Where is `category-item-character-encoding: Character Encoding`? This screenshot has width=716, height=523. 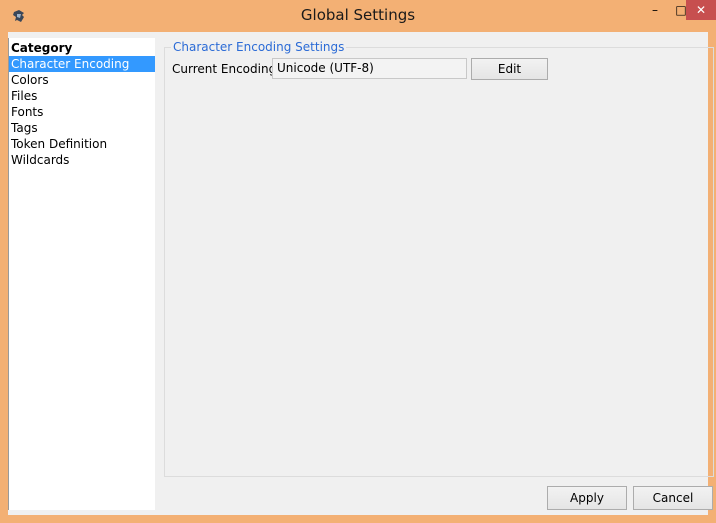 category-item-character-encoding: Character Encoding is located at coordinates (82, 64).